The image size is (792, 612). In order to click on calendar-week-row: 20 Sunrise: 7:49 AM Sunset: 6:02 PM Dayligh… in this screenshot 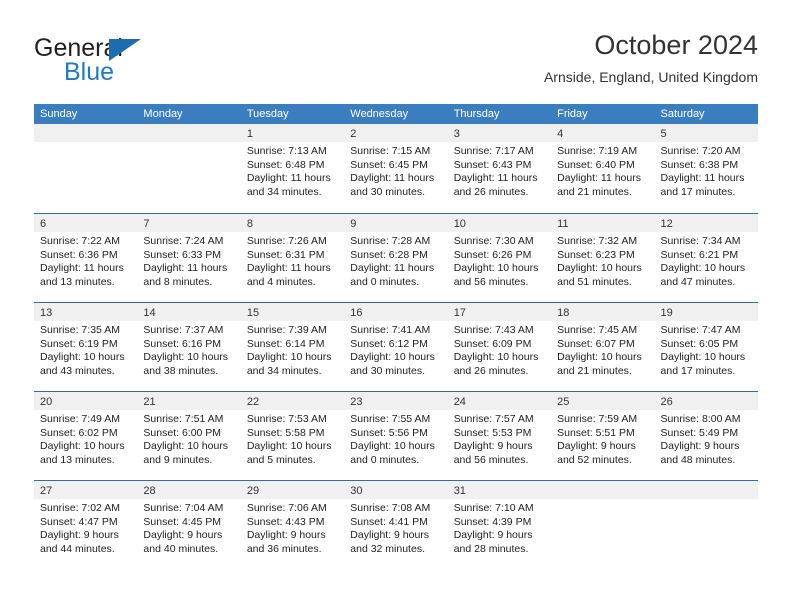, I will do `click(396, 435)`.